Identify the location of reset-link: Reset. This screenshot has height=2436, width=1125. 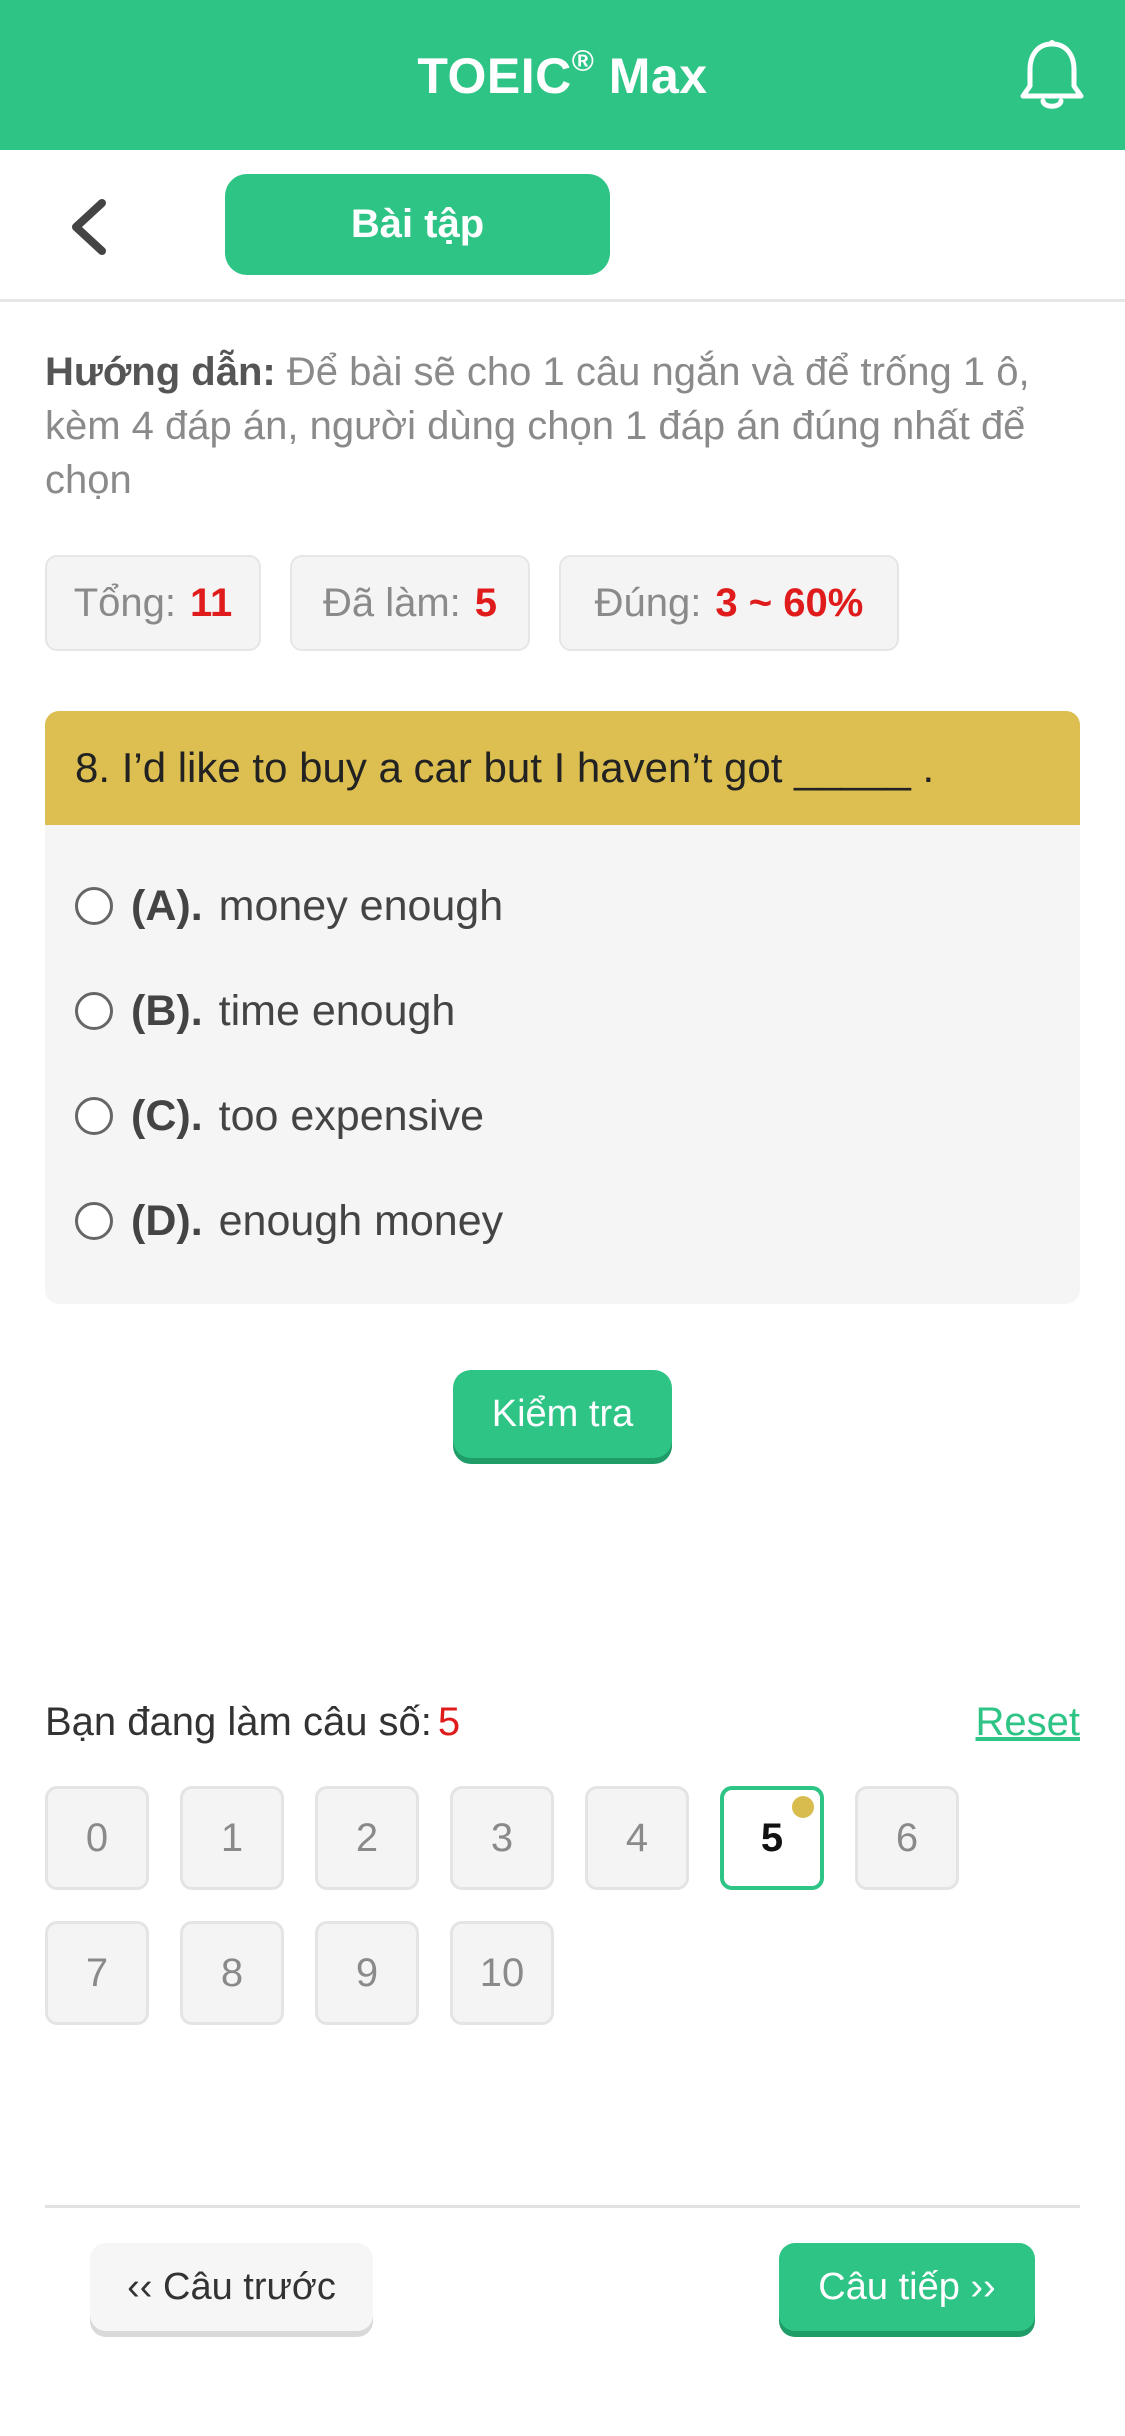
(1028, 1722).